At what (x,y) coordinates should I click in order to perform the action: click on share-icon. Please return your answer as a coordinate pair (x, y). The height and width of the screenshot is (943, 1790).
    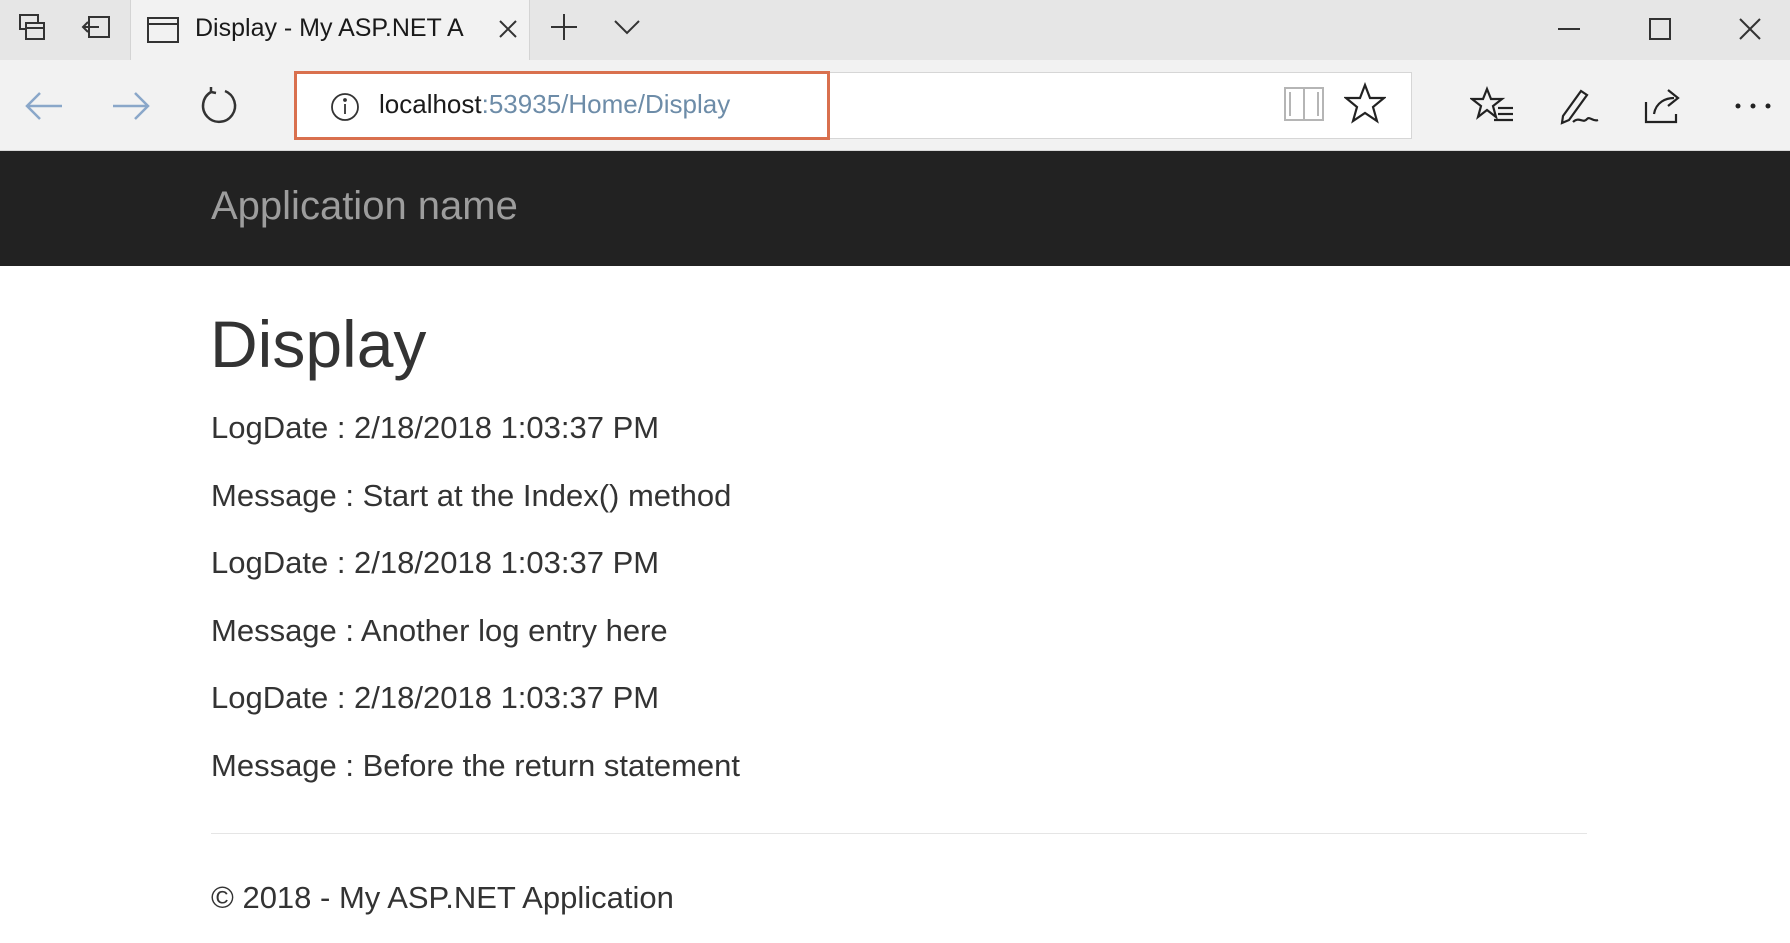
    Looking at the image, I should click on (1662, 106).